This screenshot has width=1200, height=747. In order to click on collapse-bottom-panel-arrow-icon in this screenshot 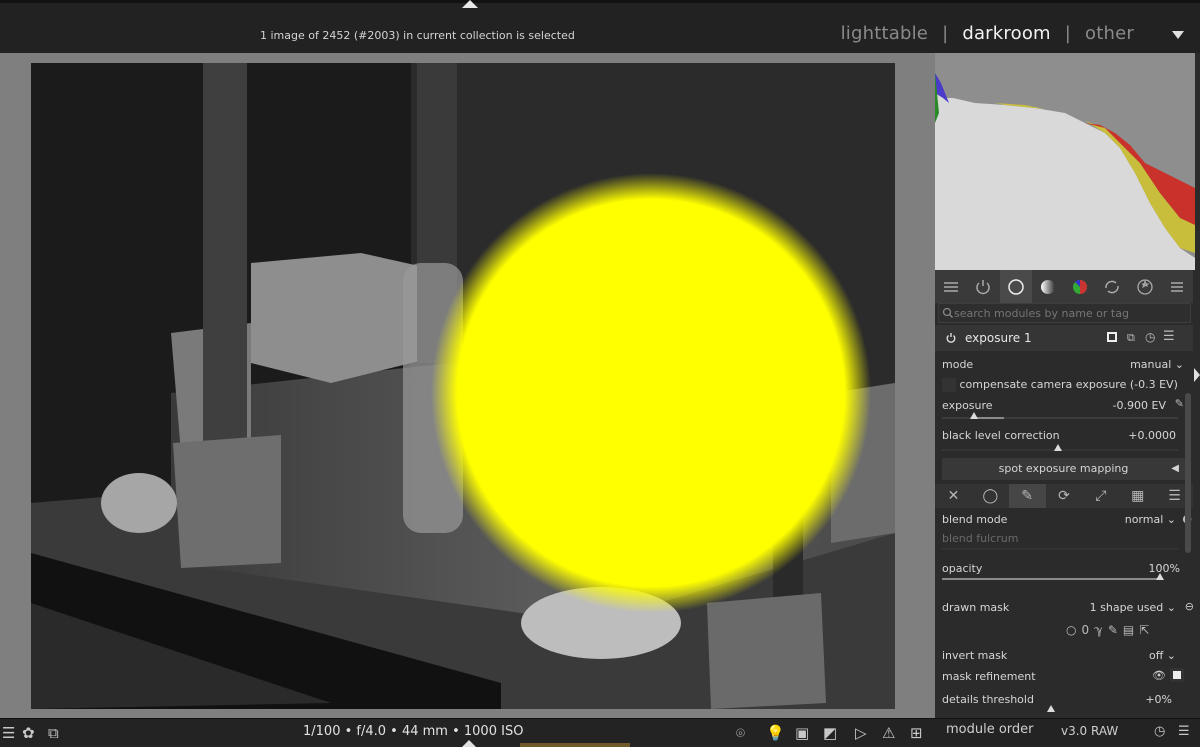, I will do `click(469, 743)`.